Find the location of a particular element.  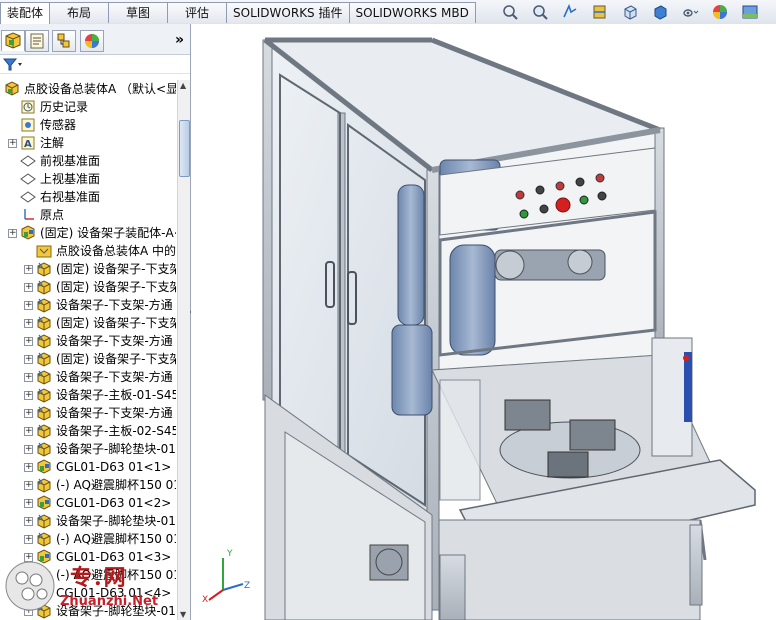

tree-item: 点胶设备总装体A 中的 is located at coordinates (88, 251).